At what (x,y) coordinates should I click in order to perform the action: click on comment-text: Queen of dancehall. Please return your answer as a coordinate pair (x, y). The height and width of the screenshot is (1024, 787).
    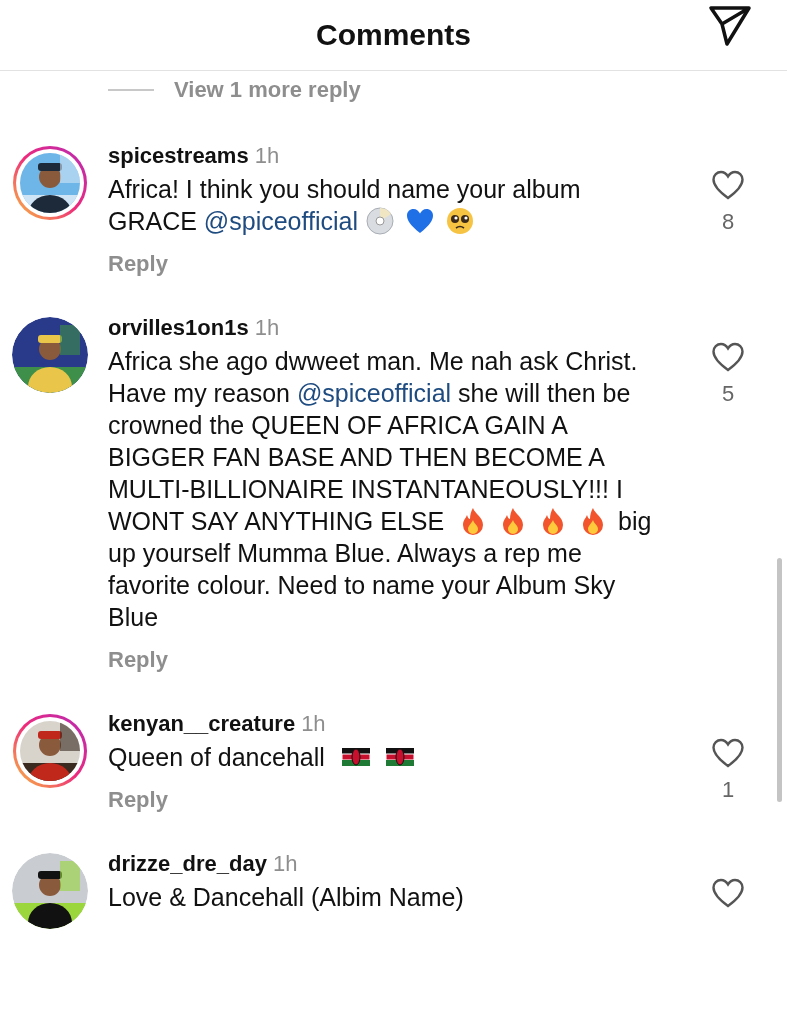
    Looking at the image, I should click on (386, 757).